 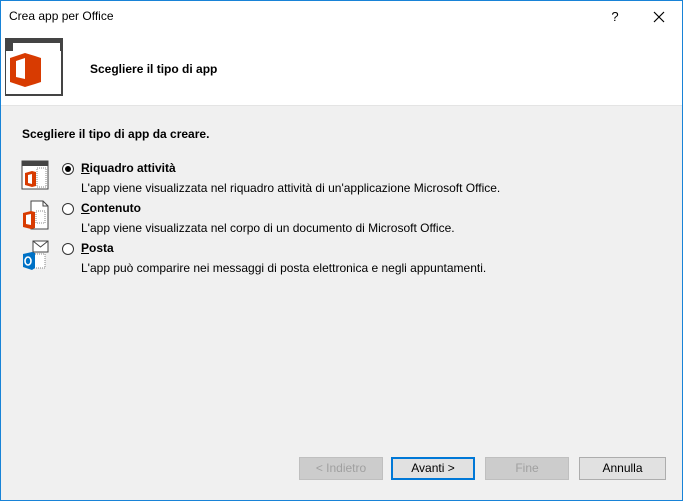 I want to click on radio-task-pane, so click(x=68, y=169).